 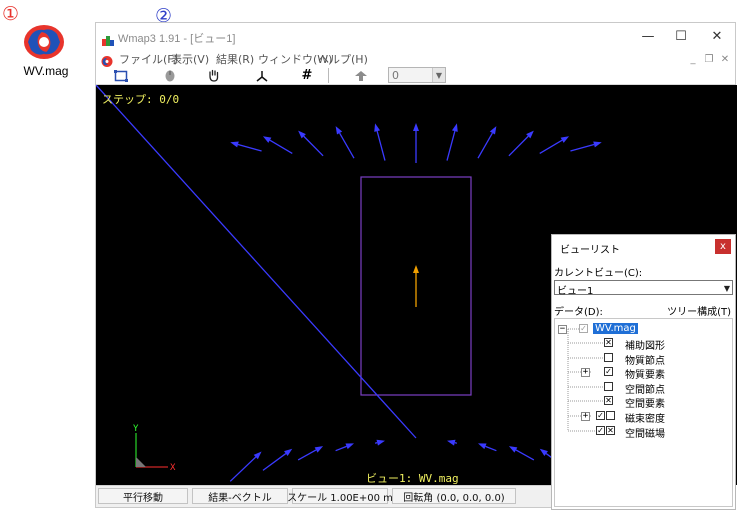 What do you see at coordinates (148, 59) in the screenshot?
I see `menu-file: ファイル(F)` at bounding box center [148, 59].